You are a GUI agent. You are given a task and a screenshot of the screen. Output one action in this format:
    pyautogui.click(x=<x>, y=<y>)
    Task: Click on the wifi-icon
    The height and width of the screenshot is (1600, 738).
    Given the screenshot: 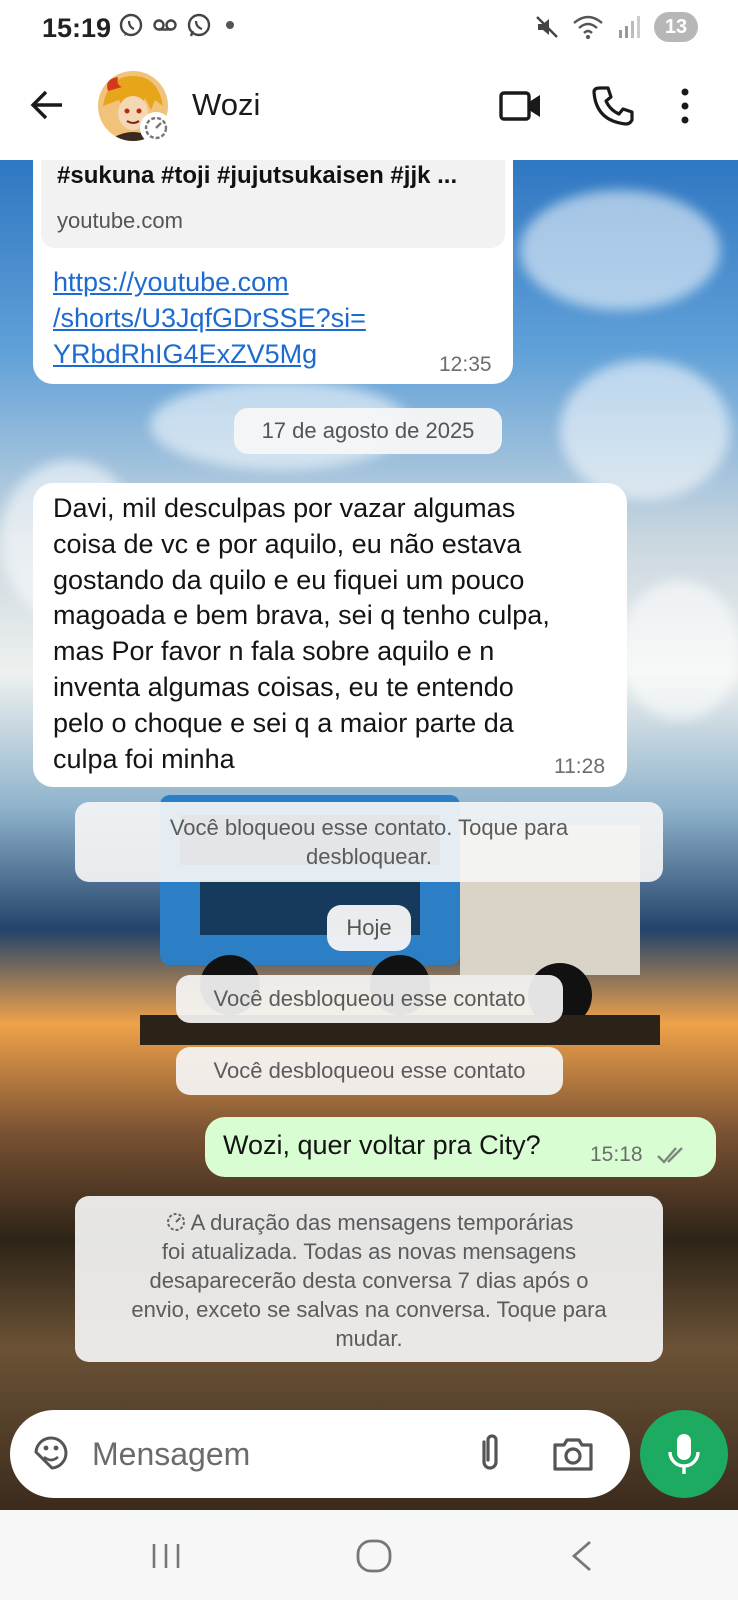 What is the action you would take?
    pyautogui.click(x=588, y=27)
    